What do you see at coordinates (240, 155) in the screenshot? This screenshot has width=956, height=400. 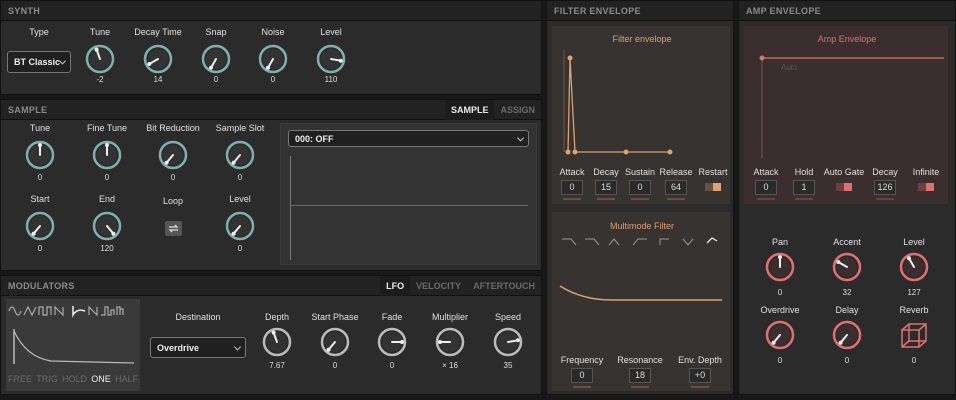 I see `sample-slot-knob` at bounding box center [240, 155].